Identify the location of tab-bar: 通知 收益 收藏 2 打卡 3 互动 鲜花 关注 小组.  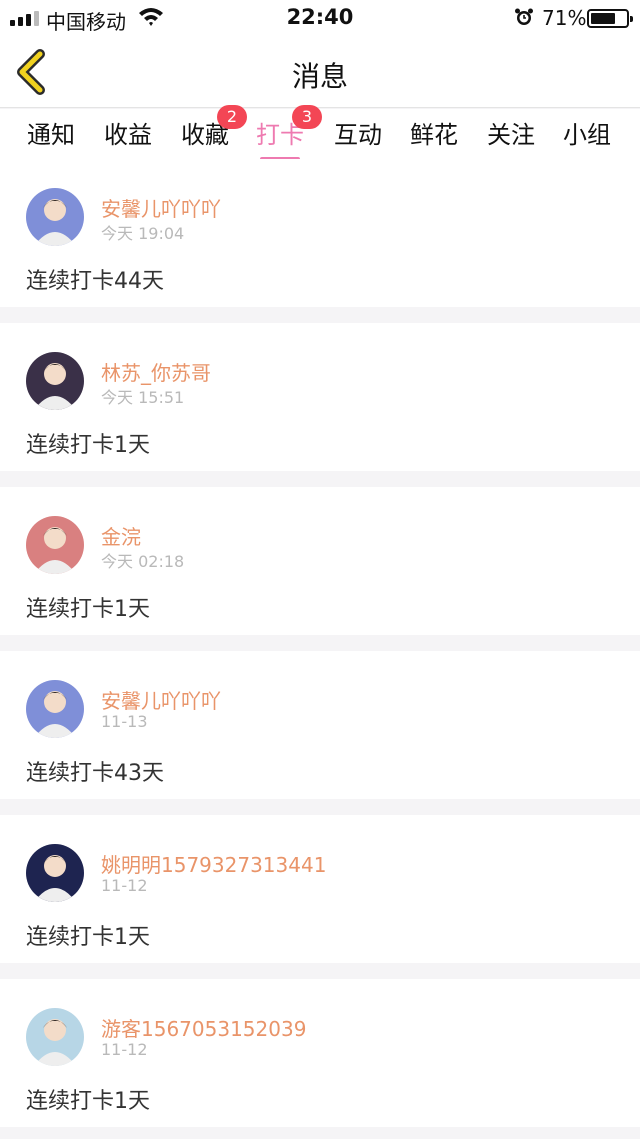
(320, 133).